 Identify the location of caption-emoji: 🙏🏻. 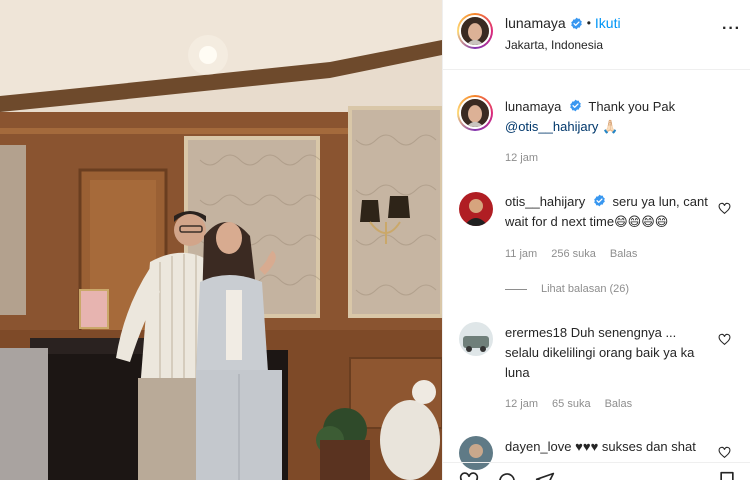
(610, 126).